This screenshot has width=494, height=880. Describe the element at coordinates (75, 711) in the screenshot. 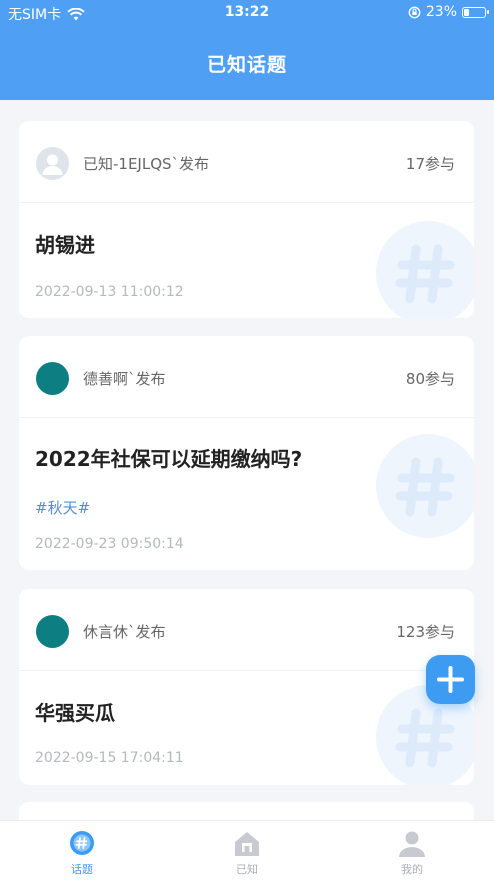

I see `topic-title: 华强买瓜` at that location.